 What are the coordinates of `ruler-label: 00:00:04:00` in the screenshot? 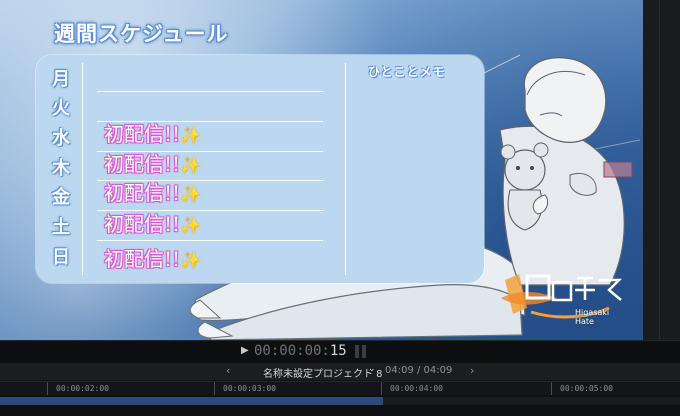 It's located at (416, 388).